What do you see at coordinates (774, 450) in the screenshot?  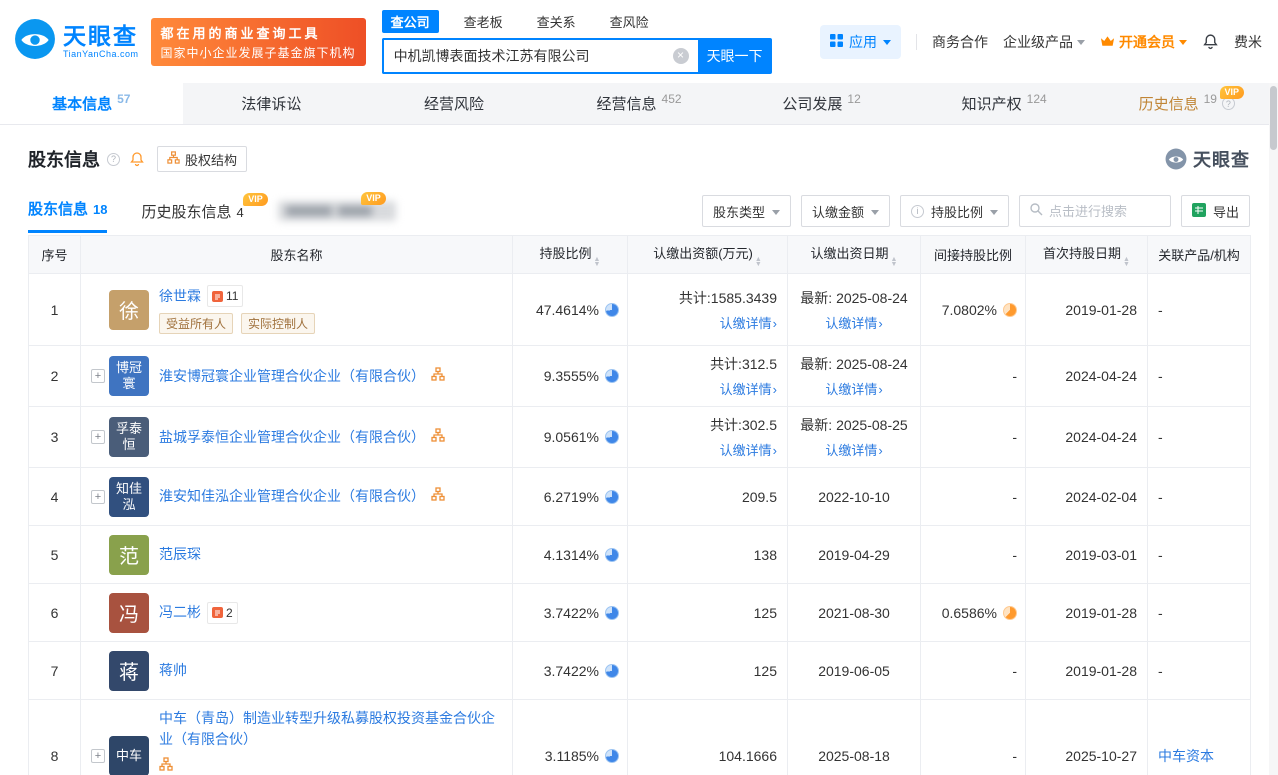 I see `chevron-right-icon: ›` at bounding box center [774, 450].